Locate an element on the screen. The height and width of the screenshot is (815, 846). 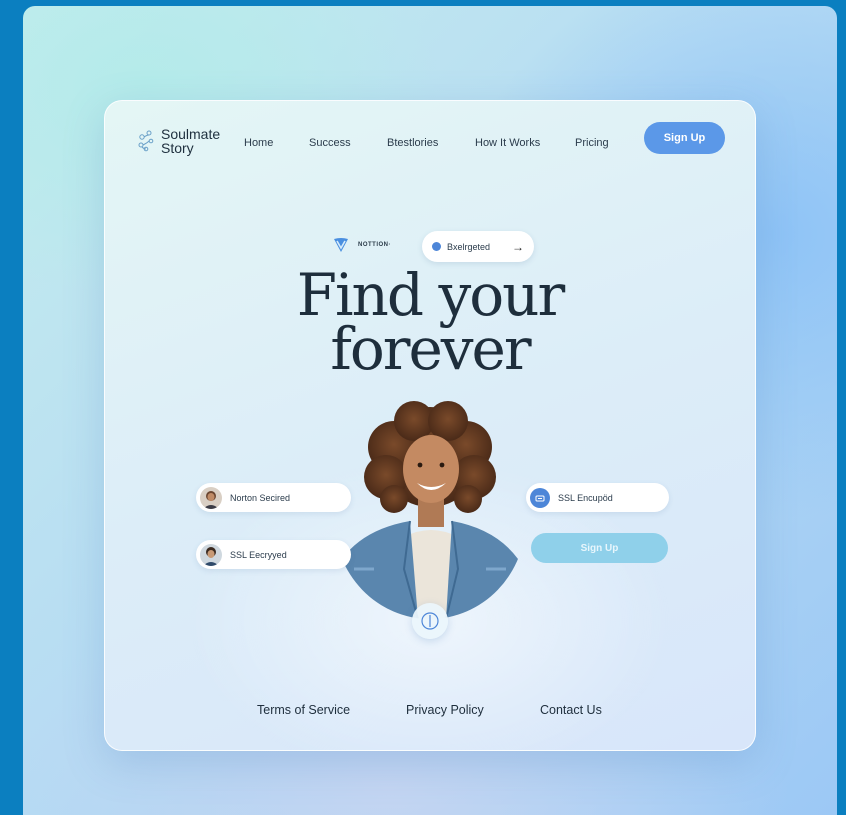
scroll-indicator-icon is located at coordinates (430, 621).